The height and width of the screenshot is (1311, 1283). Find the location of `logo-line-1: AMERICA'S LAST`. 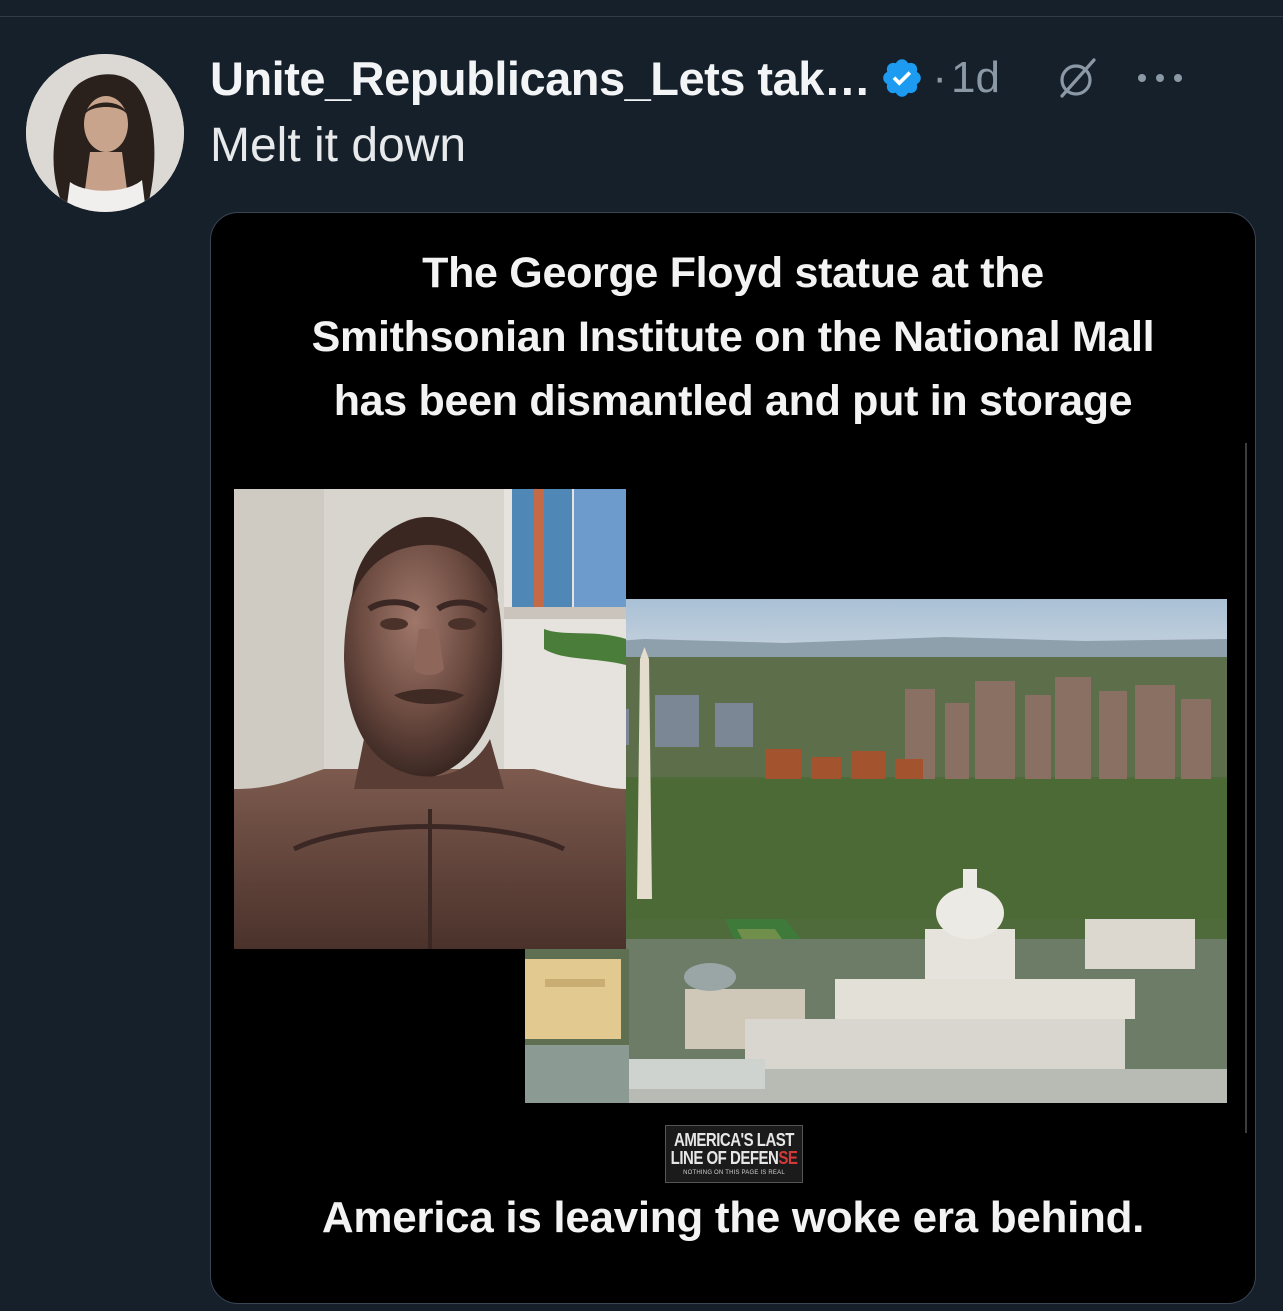

logo-line-1: AMERICA'S LAST is located at coordinates (734, 1140).